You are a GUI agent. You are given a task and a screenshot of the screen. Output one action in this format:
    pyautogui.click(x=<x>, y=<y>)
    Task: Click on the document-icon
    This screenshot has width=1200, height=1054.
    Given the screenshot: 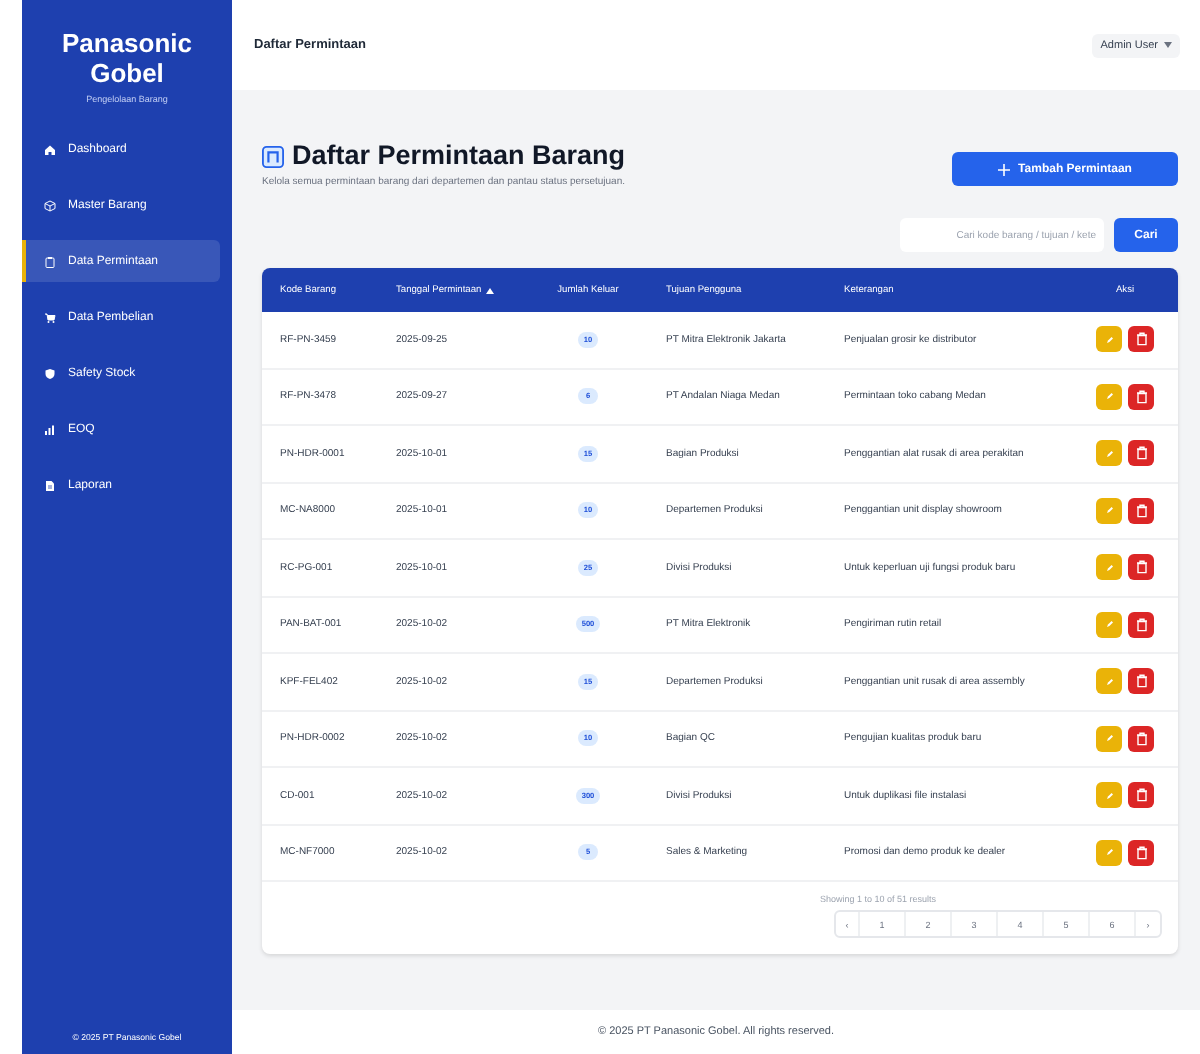 What is the action you would take?
    pyautogui.click(x=50, y=485)
    